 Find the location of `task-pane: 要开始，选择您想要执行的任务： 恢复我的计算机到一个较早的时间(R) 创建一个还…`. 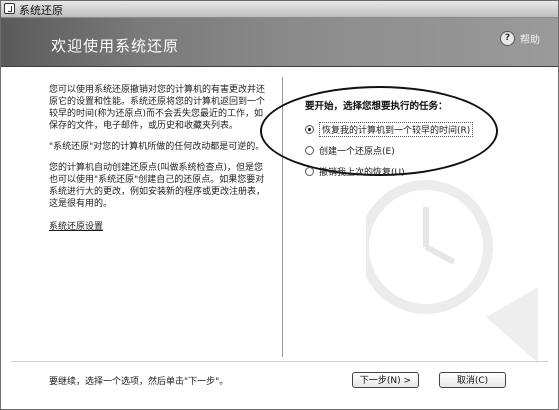

task-pane: 要开始，选择您想要执行的任务： 恢复我的计算机到一个较早的时间(R) 创建一个还… is located at coordinates (425, 142).